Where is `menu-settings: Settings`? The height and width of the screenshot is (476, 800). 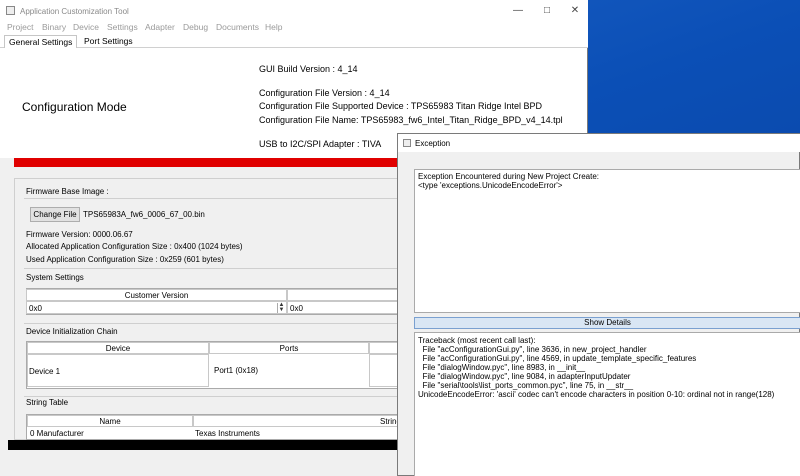 menu-settings: Settings is located at coordinates (122, 27).